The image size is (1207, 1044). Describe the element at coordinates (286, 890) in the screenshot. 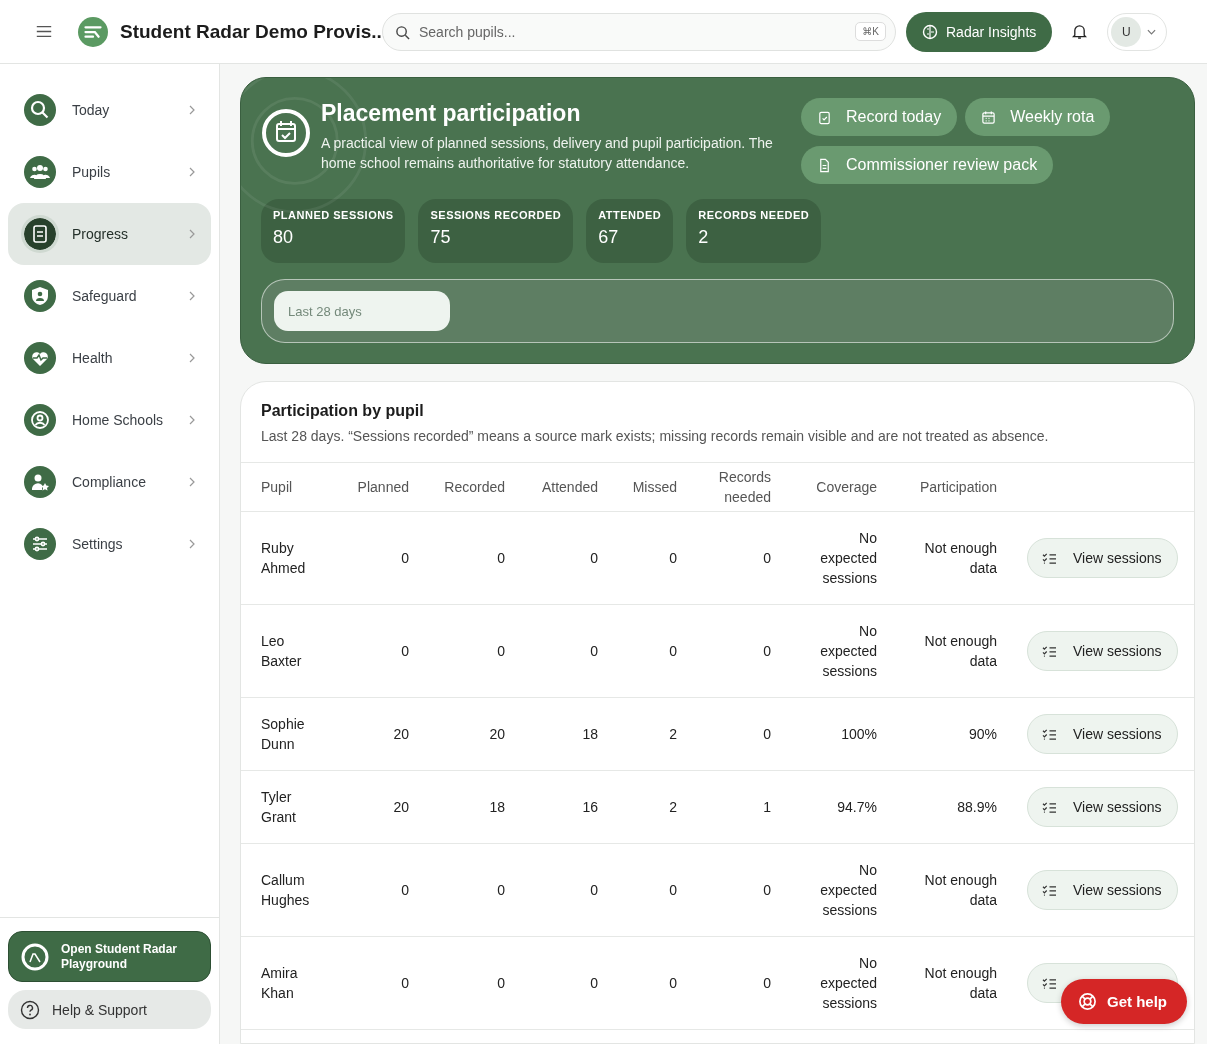

I see `table-cell-text: Callum Hughes` at that location.